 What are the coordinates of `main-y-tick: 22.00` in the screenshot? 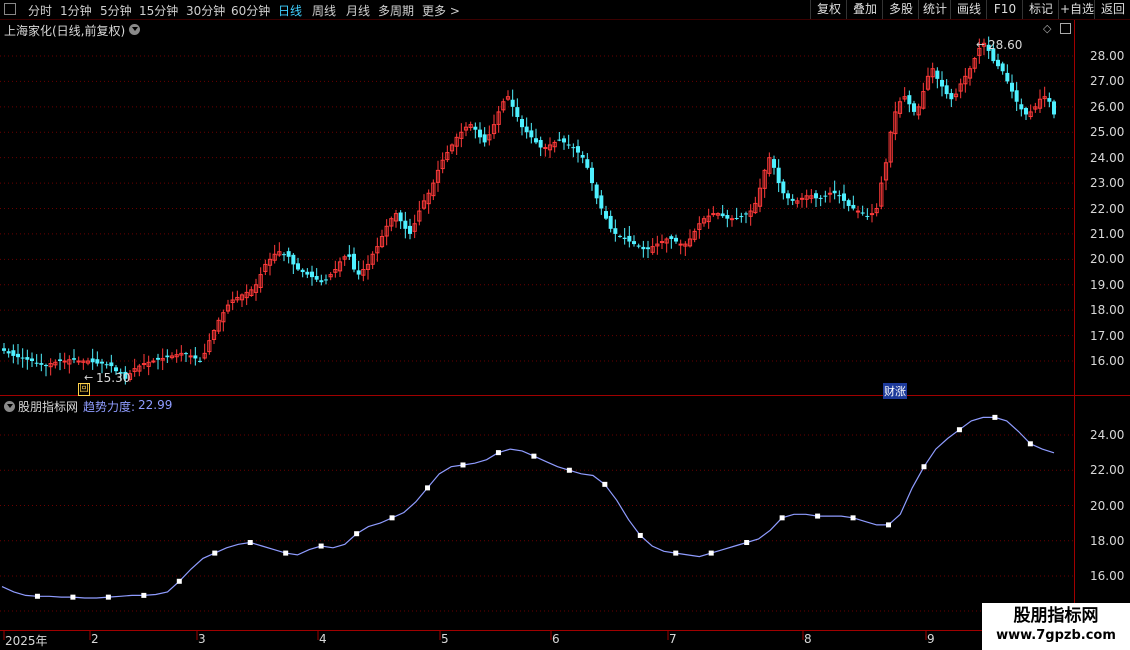 It's located at (1107, 208).